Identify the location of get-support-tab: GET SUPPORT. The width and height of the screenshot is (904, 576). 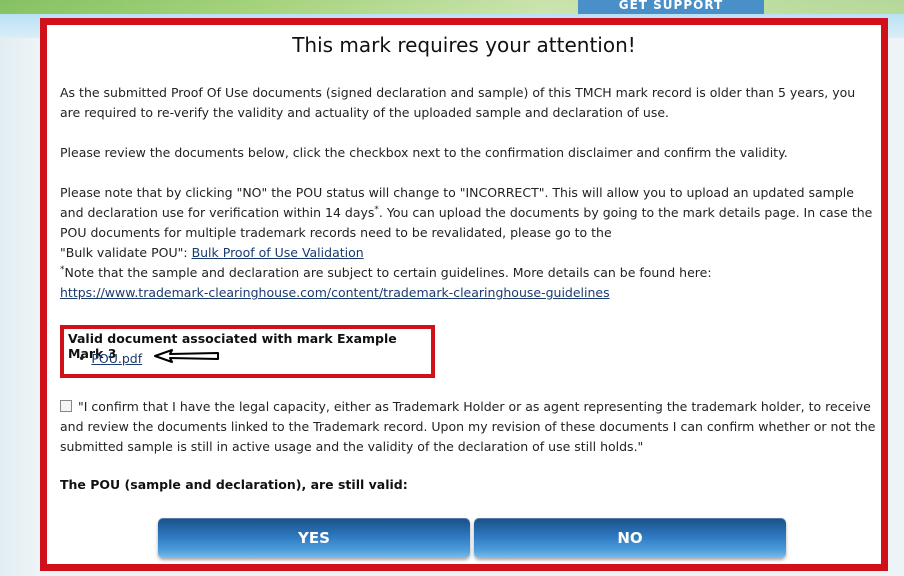
(671, 7).